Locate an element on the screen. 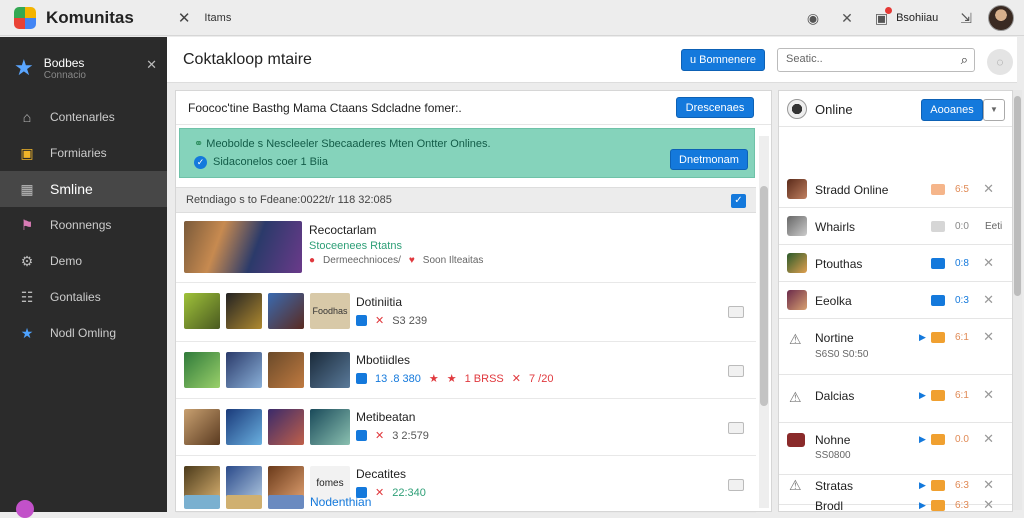 This screenshot has width=1024, height=518. panel-row-value: 6:1 is located at coordinates (962, 395).